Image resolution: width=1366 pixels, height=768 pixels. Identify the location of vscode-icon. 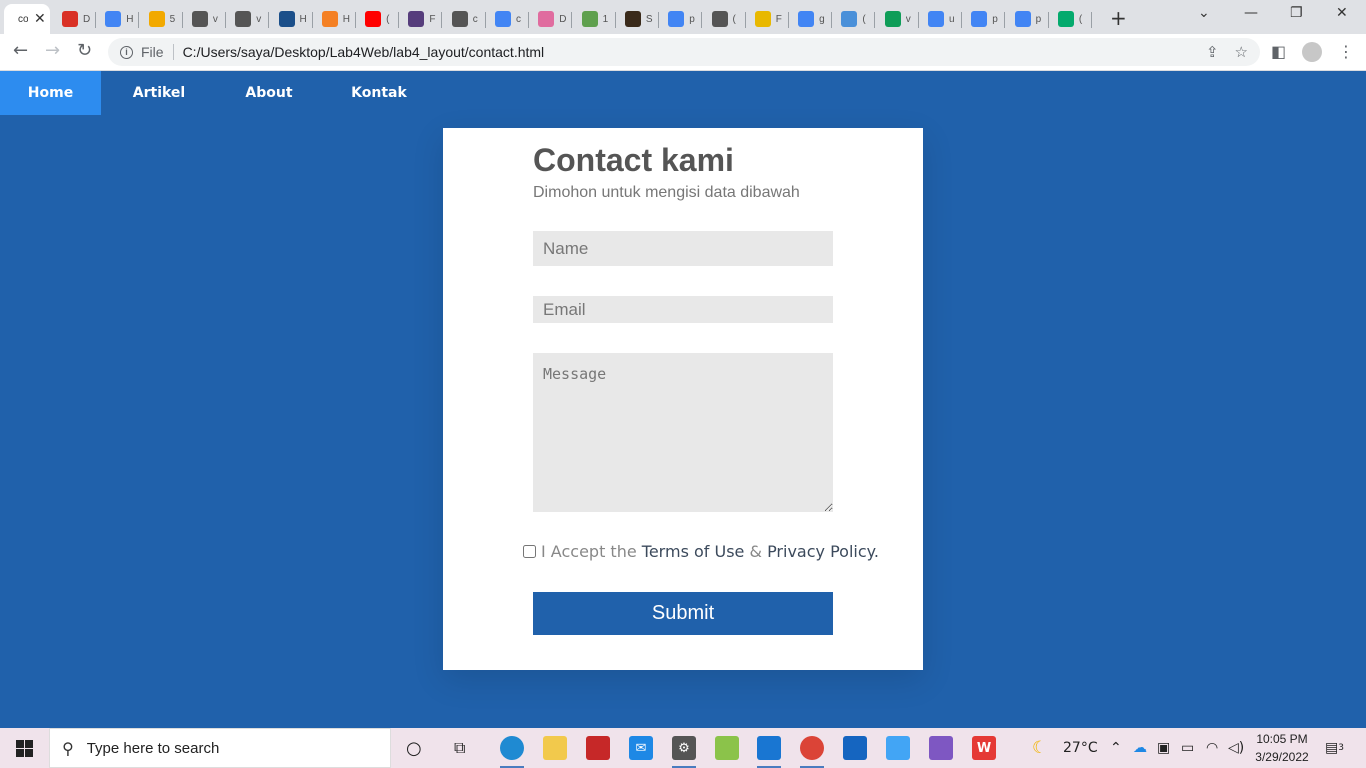
(769, 752).